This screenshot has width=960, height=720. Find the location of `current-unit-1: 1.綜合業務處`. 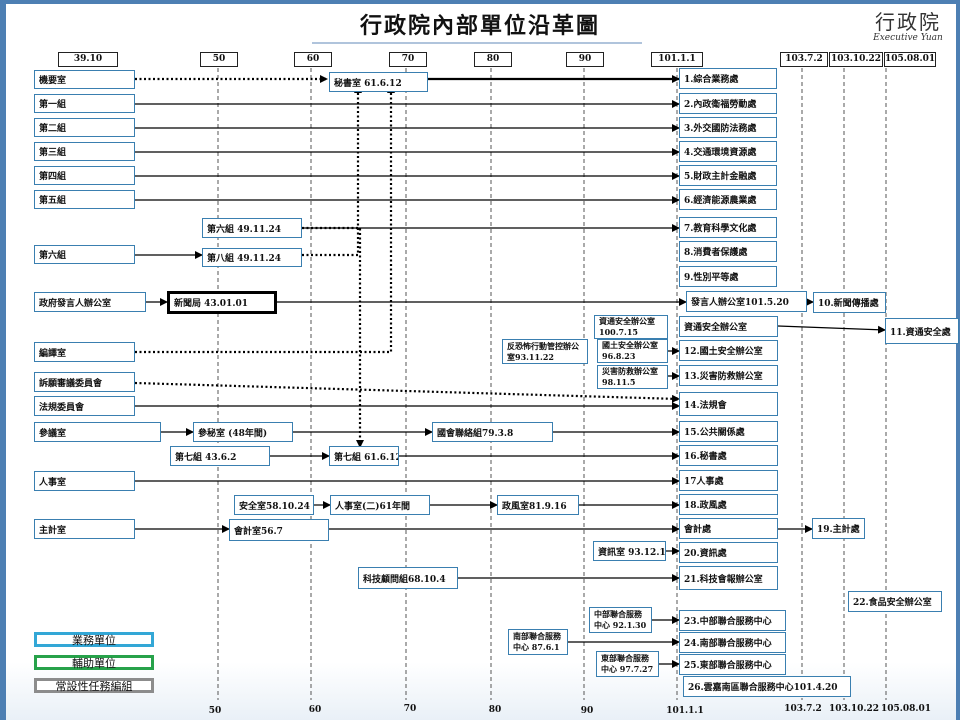

current-unit-1: 1.綜合業務處 is located at coordinates (728, 78).